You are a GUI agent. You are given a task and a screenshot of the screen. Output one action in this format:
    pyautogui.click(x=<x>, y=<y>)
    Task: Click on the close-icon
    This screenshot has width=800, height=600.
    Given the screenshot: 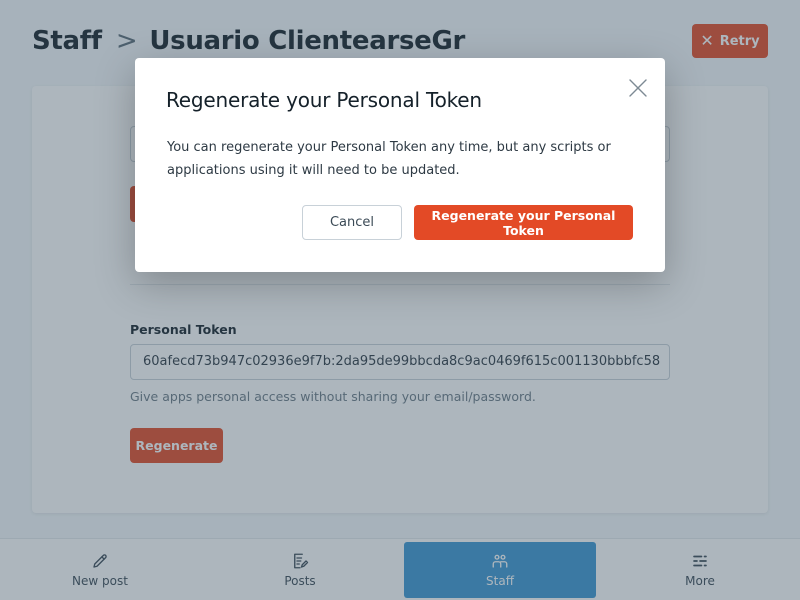 What is the action you would take?
    pyautogui.click(x=638, y=88)
    